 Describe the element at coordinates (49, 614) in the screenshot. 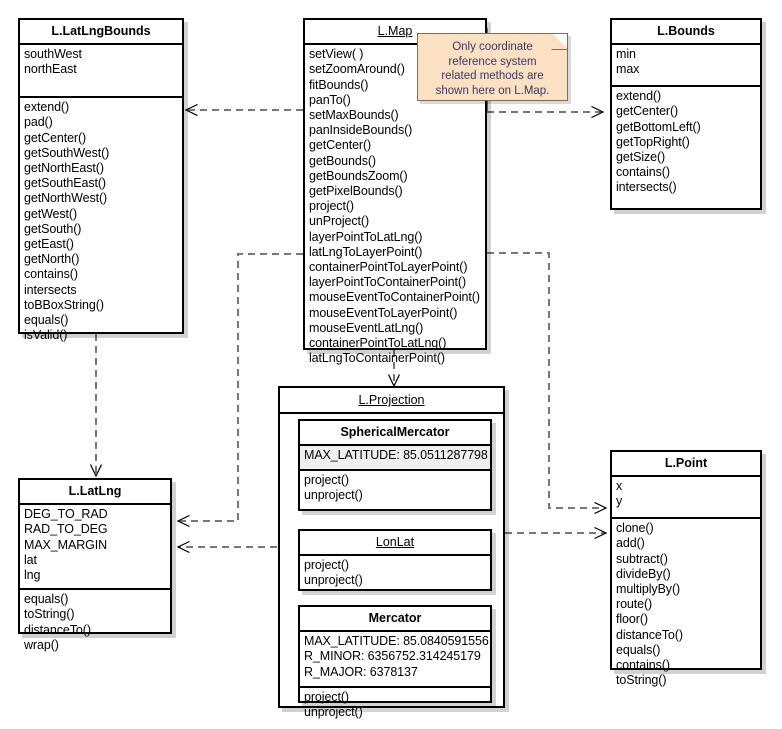

I see `method-row: toString()` at that location.